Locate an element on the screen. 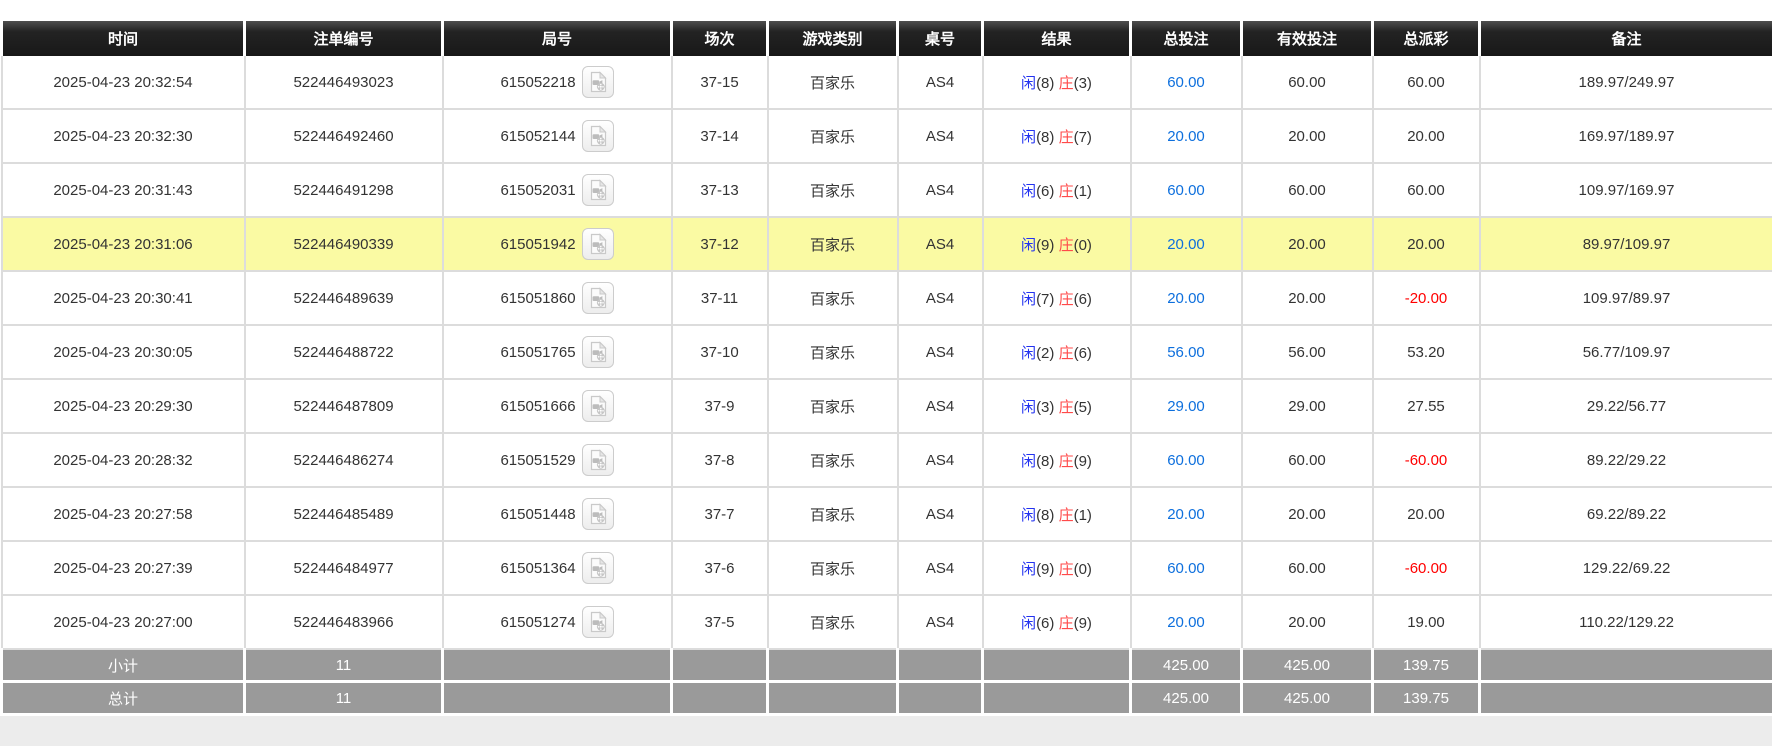 The width and height of the screenshot is (1772, 746). cell-result: 闲(8) 庄(7) is located at coordinates (1057, 136).